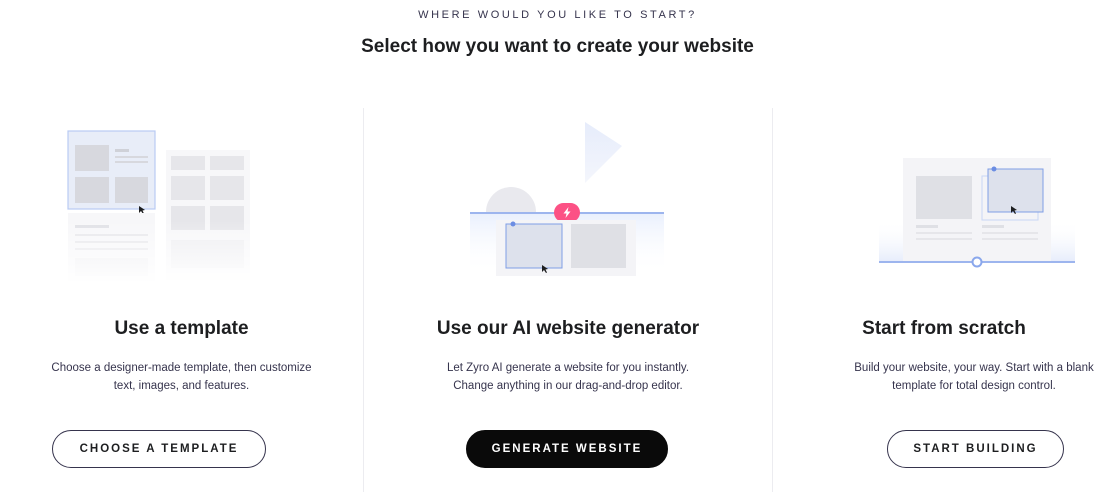 This screenshot has height=492, width=1115. What do you see at coordinates (974, 386) in the screenshot?
I see `description-line: template for total design control.` at bounding box center [974, 386].